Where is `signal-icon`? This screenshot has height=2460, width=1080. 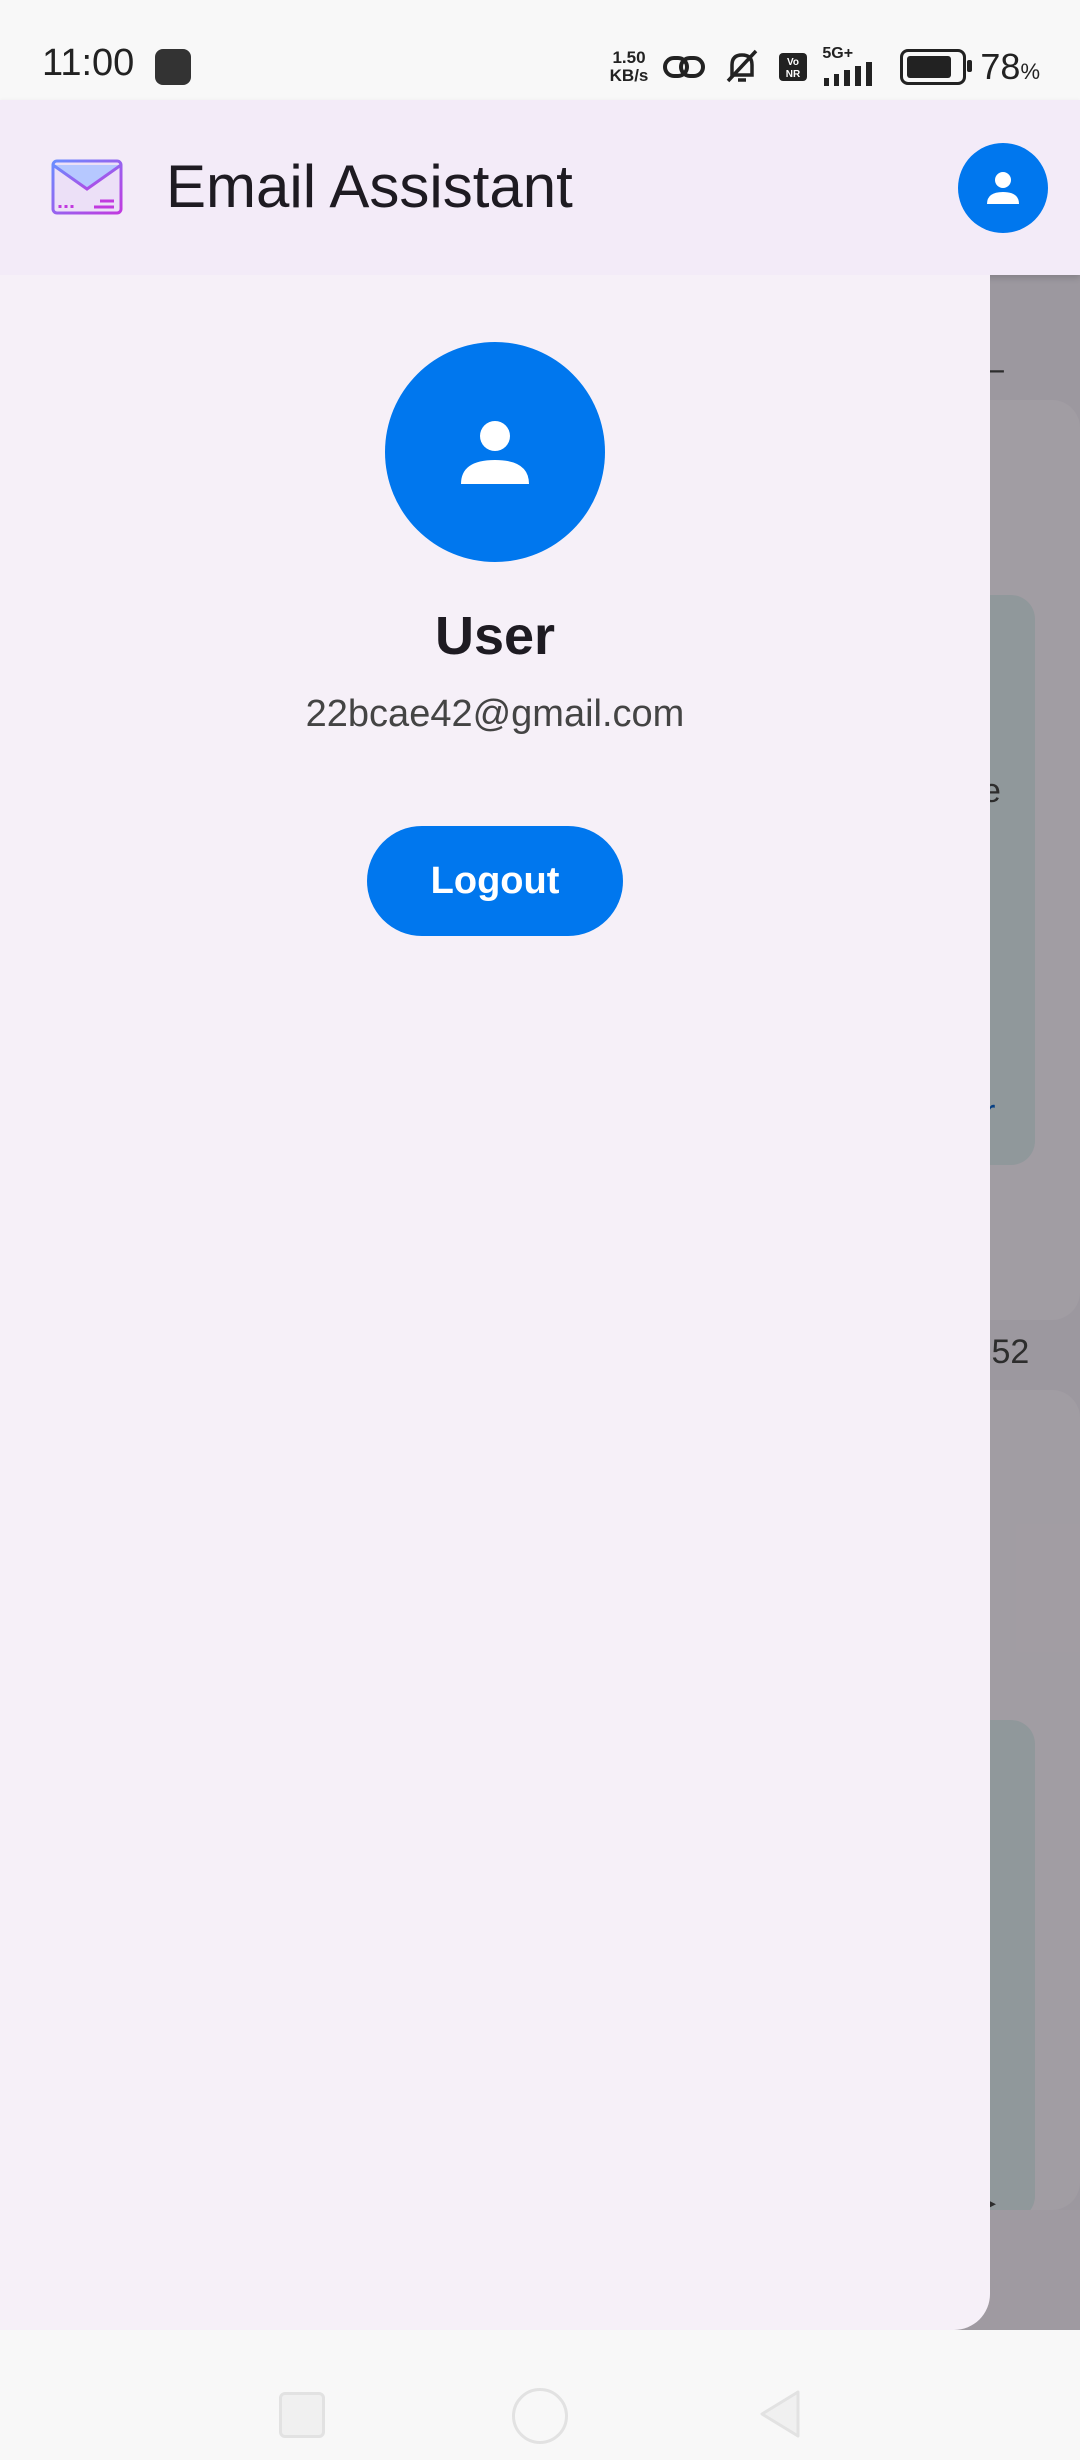
signal-icon is located at coordinates (848, 74).